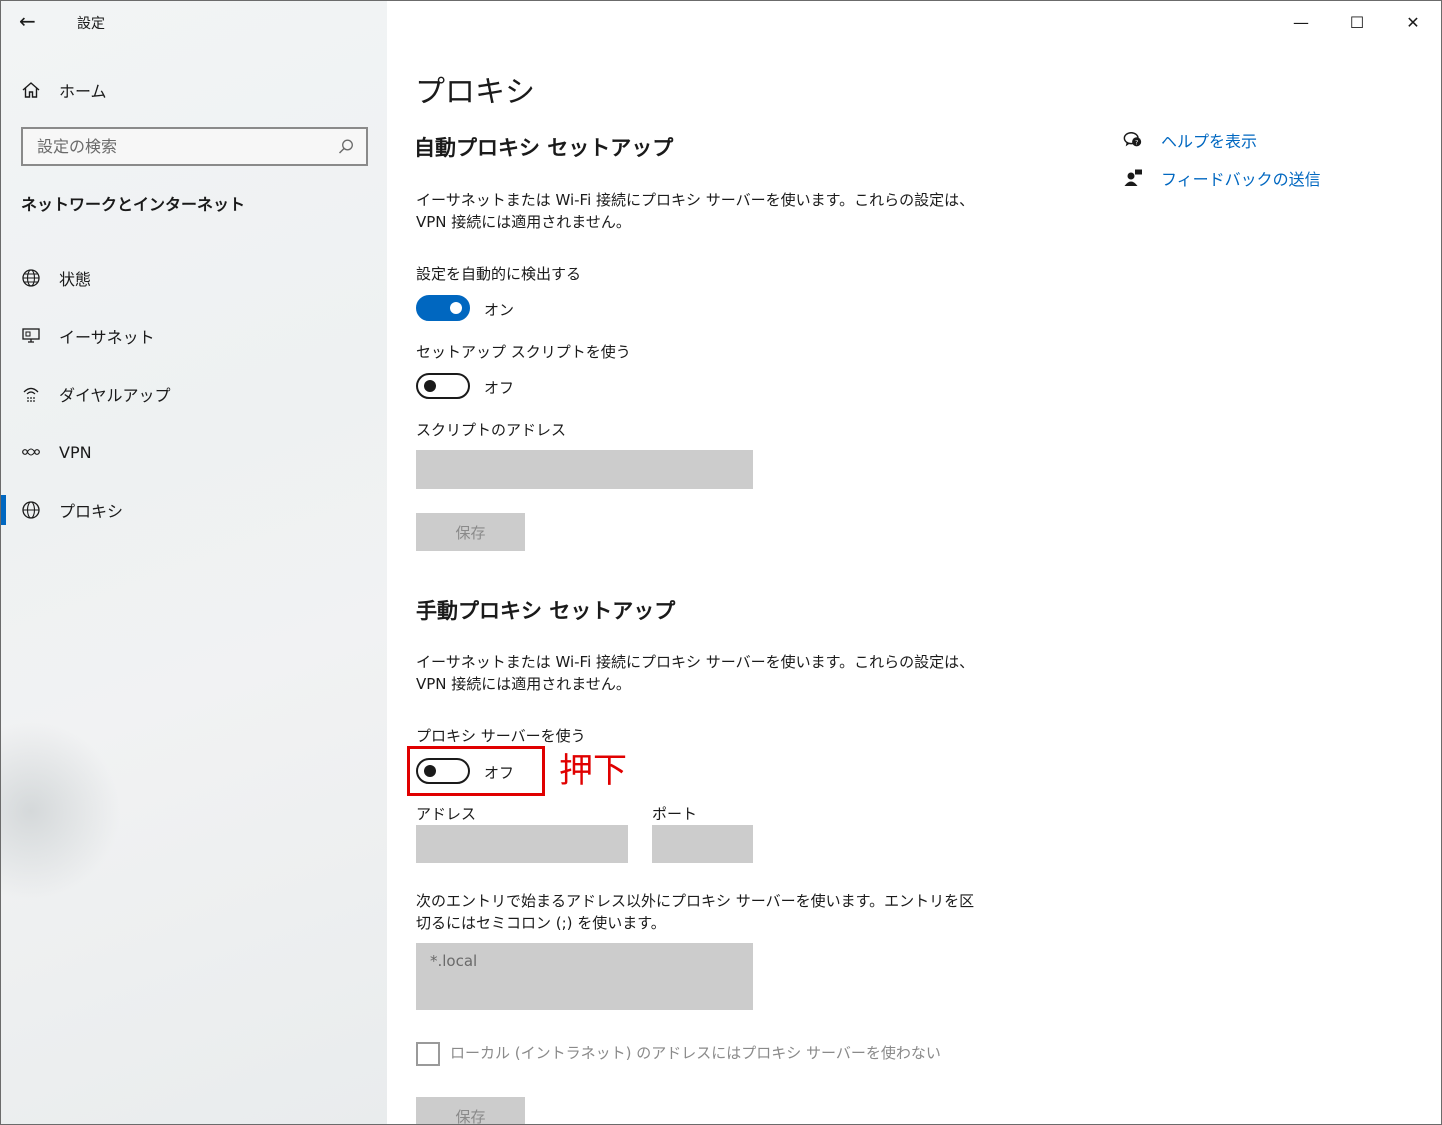 This screenshot has height=1125, width=1442. I want to click on auto-save-button: 保存, so click(470, 532).